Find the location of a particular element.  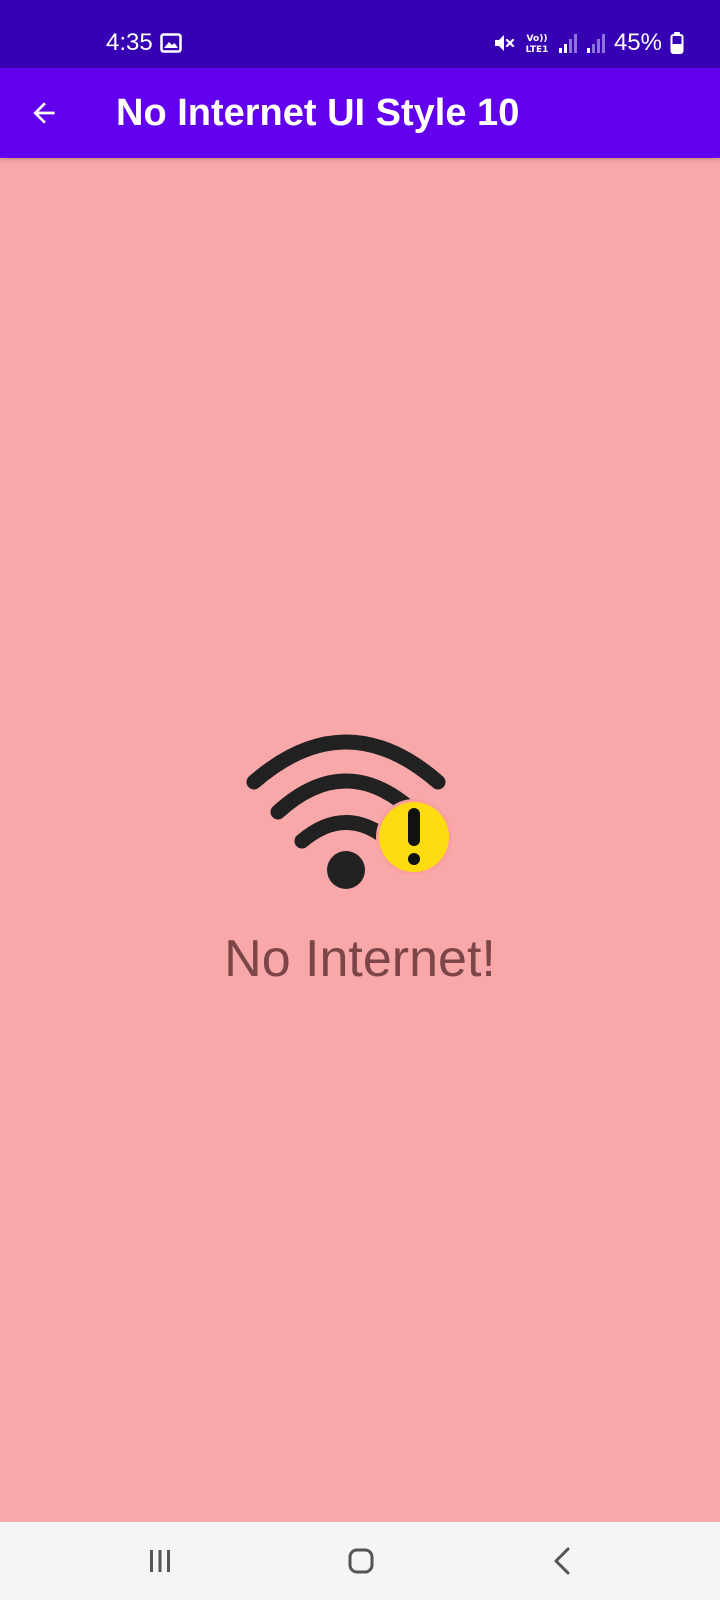

recents-button is located at coordinates (160, 1561).